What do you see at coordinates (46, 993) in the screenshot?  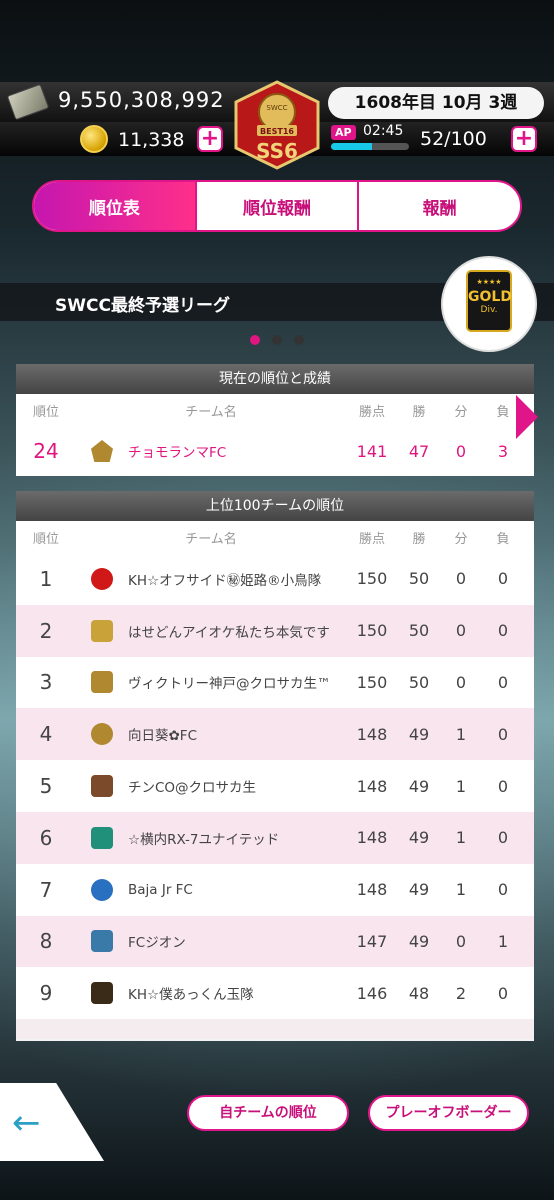 I see `team-rank: 9` at bounding box center [46, 993].